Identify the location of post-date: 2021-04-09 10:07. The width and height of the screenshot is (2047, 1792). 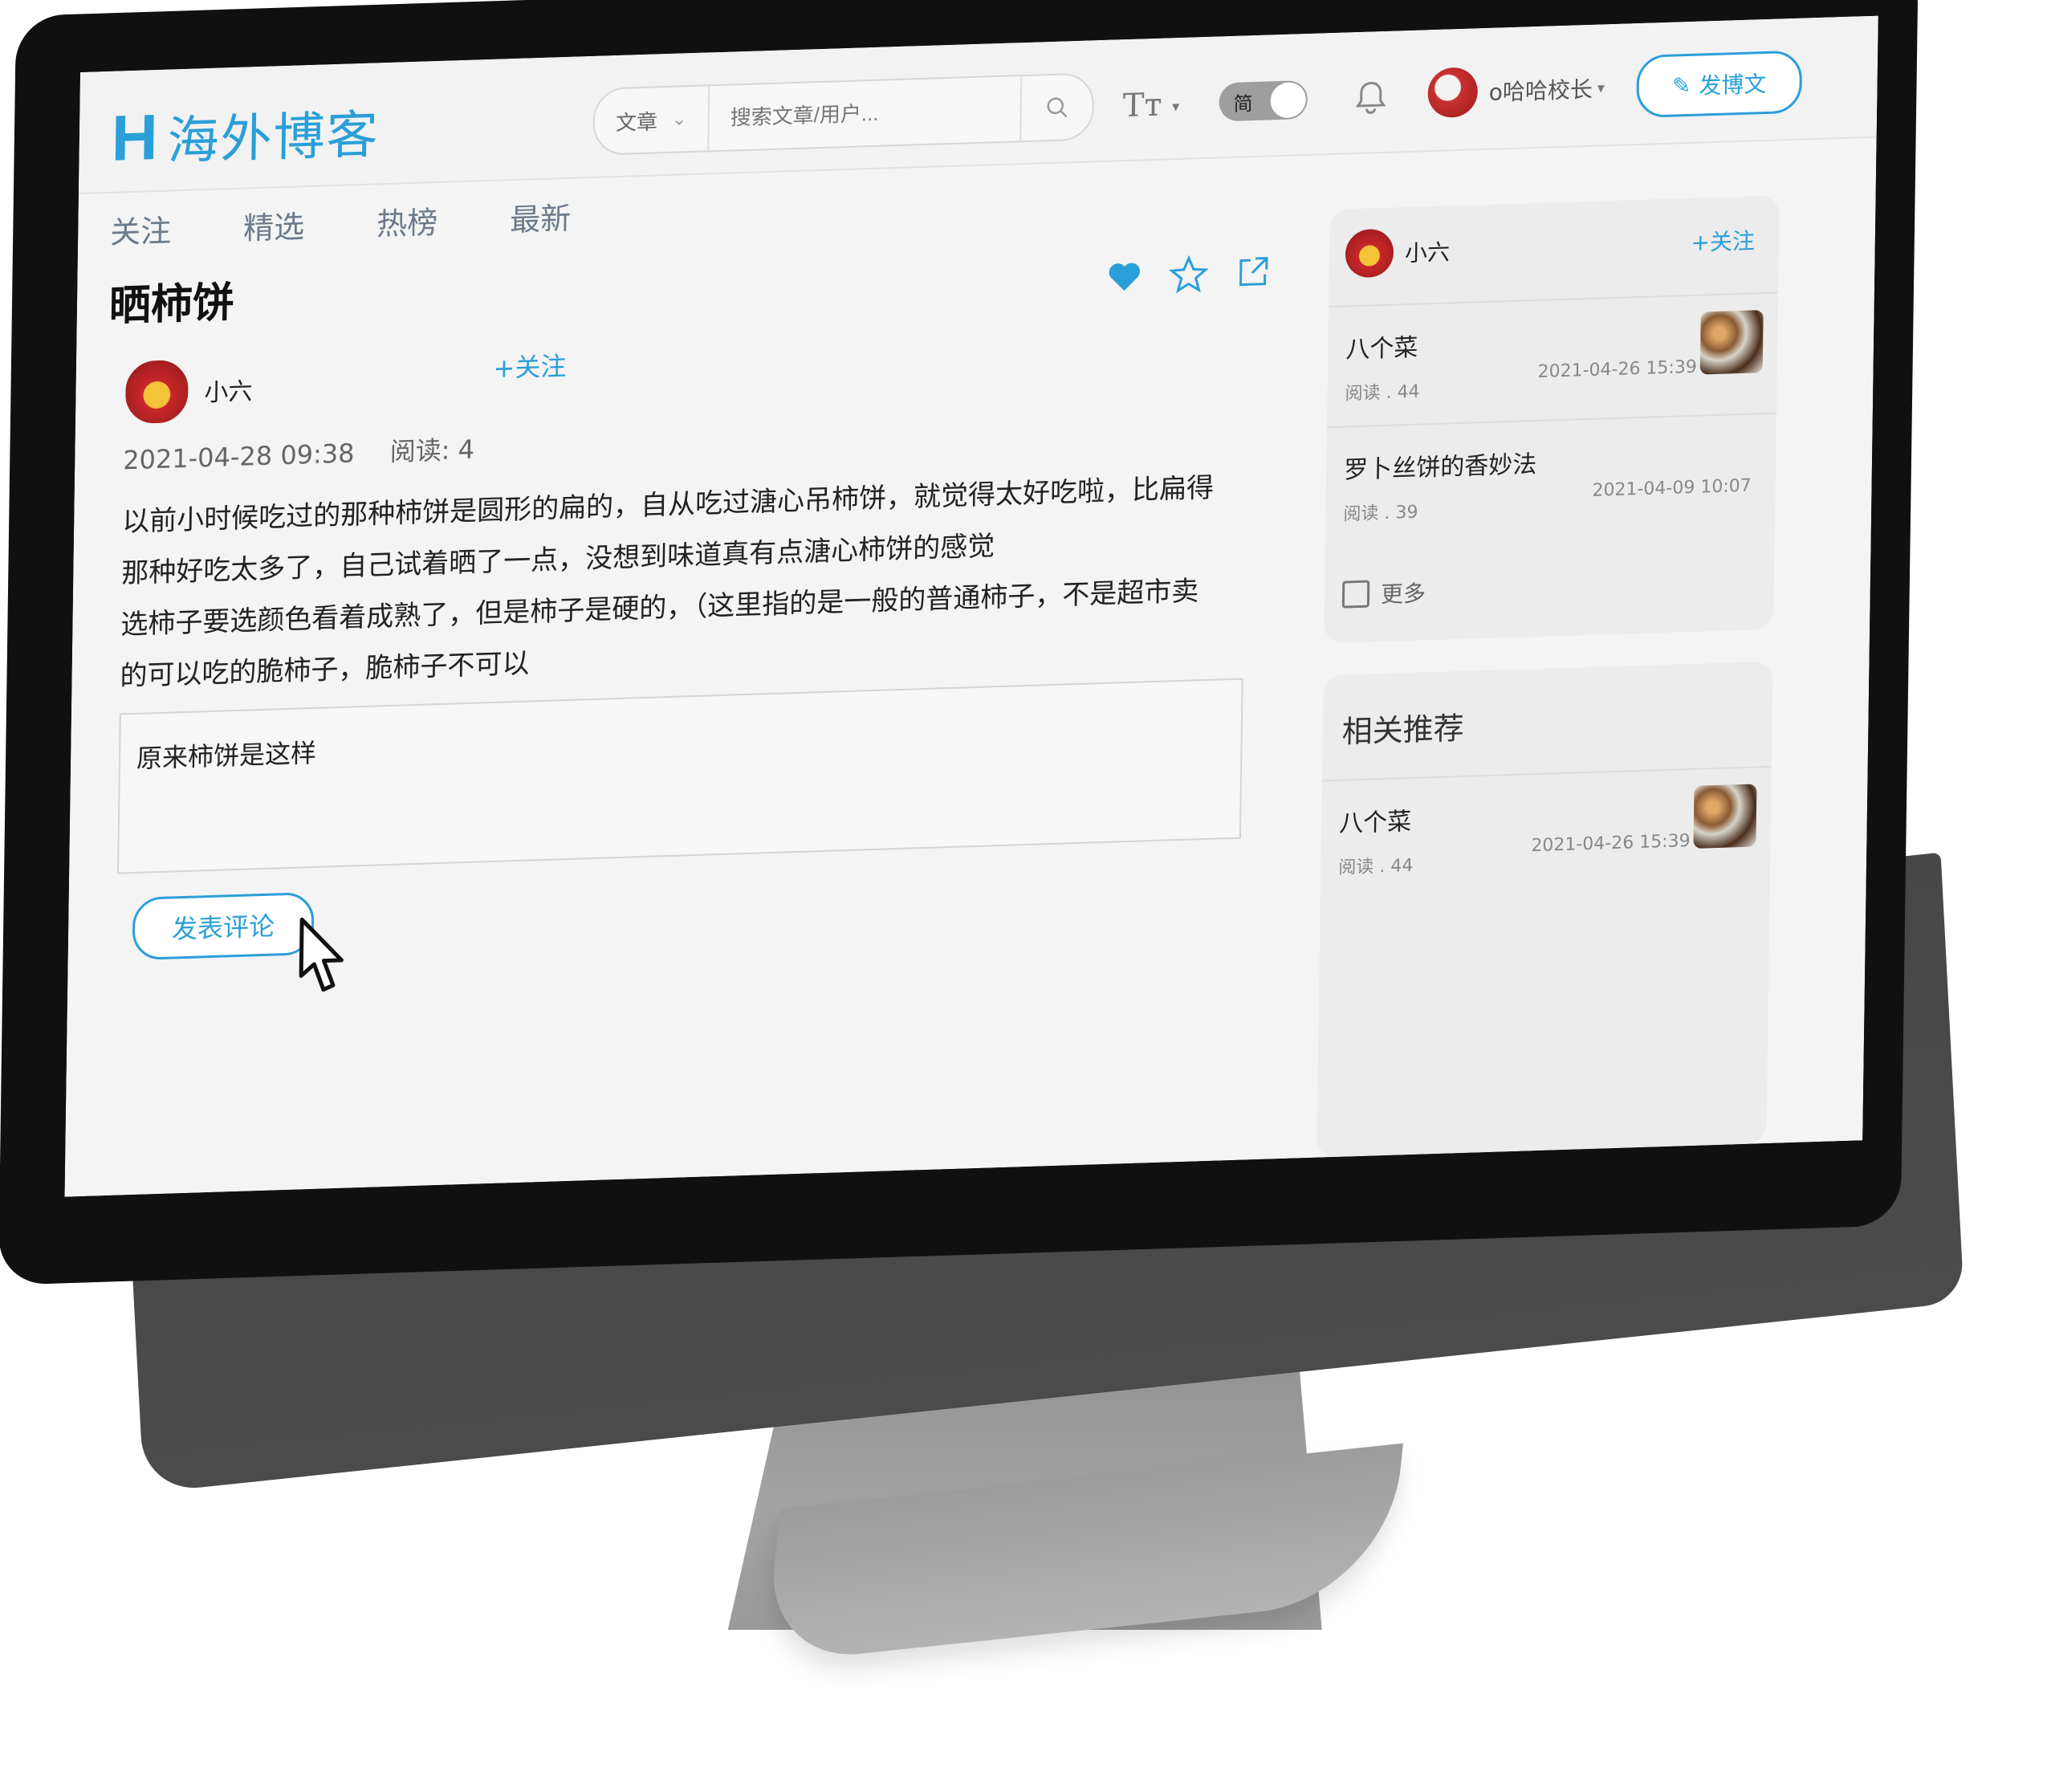
(1672, 488).